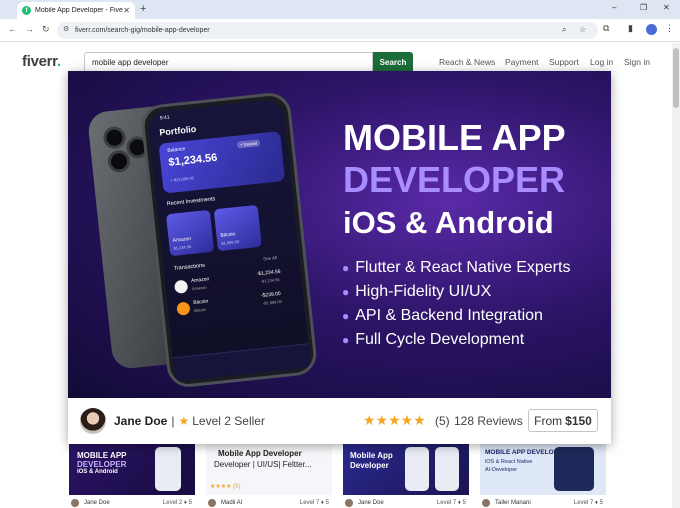  I want to click on tab-title: Mobile App Developer - Fiverr, so click(79, 10).